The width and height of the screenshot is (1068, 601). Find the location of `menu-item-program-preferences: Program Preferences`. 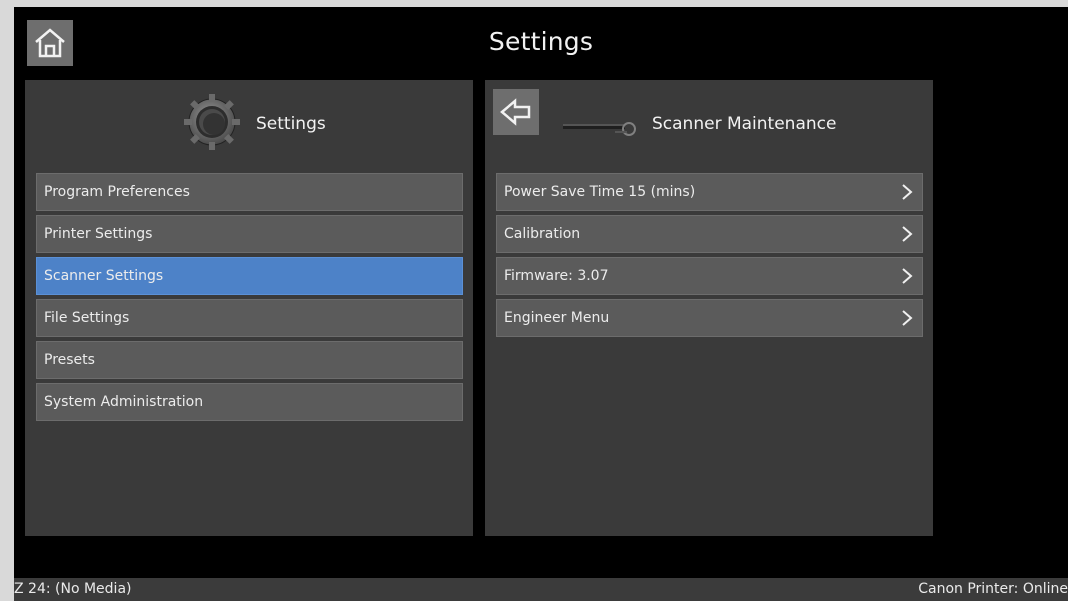

menu-item-program-preferences: Program Preferences is located at coordinates (249, 192).